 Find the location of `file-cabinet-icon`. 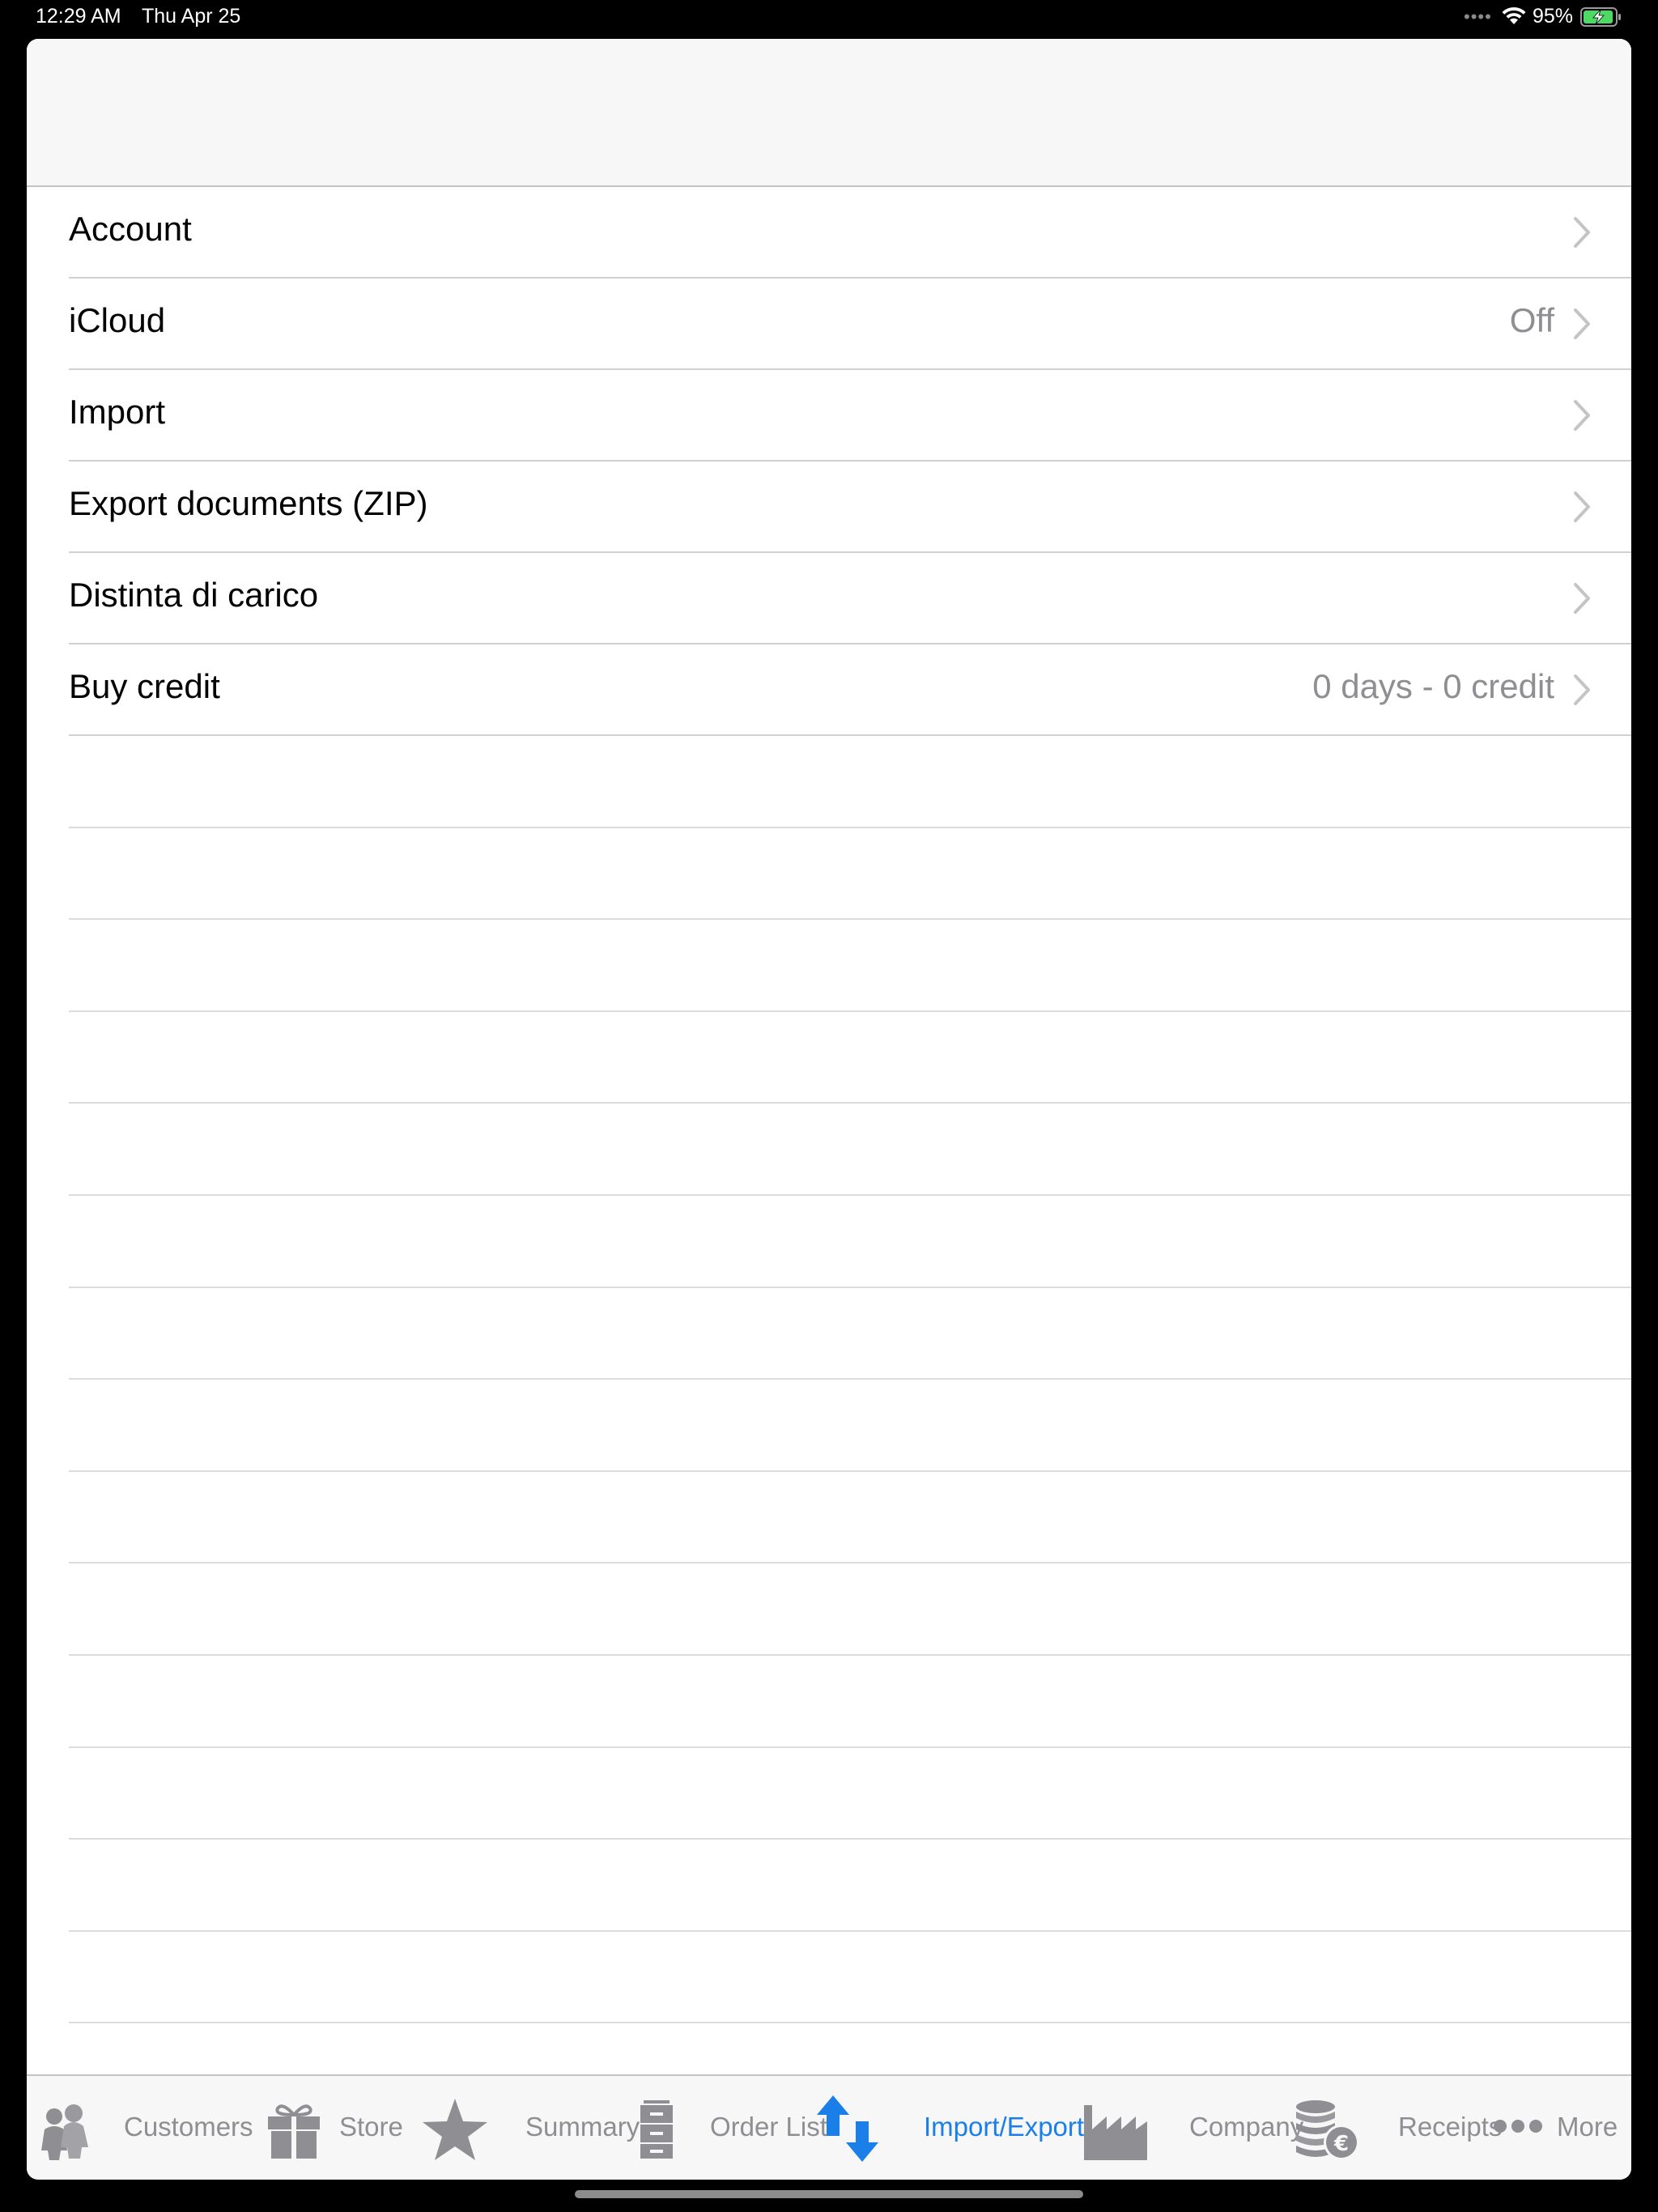

file-cabinet-icon is located at coordinates (656, 2130).